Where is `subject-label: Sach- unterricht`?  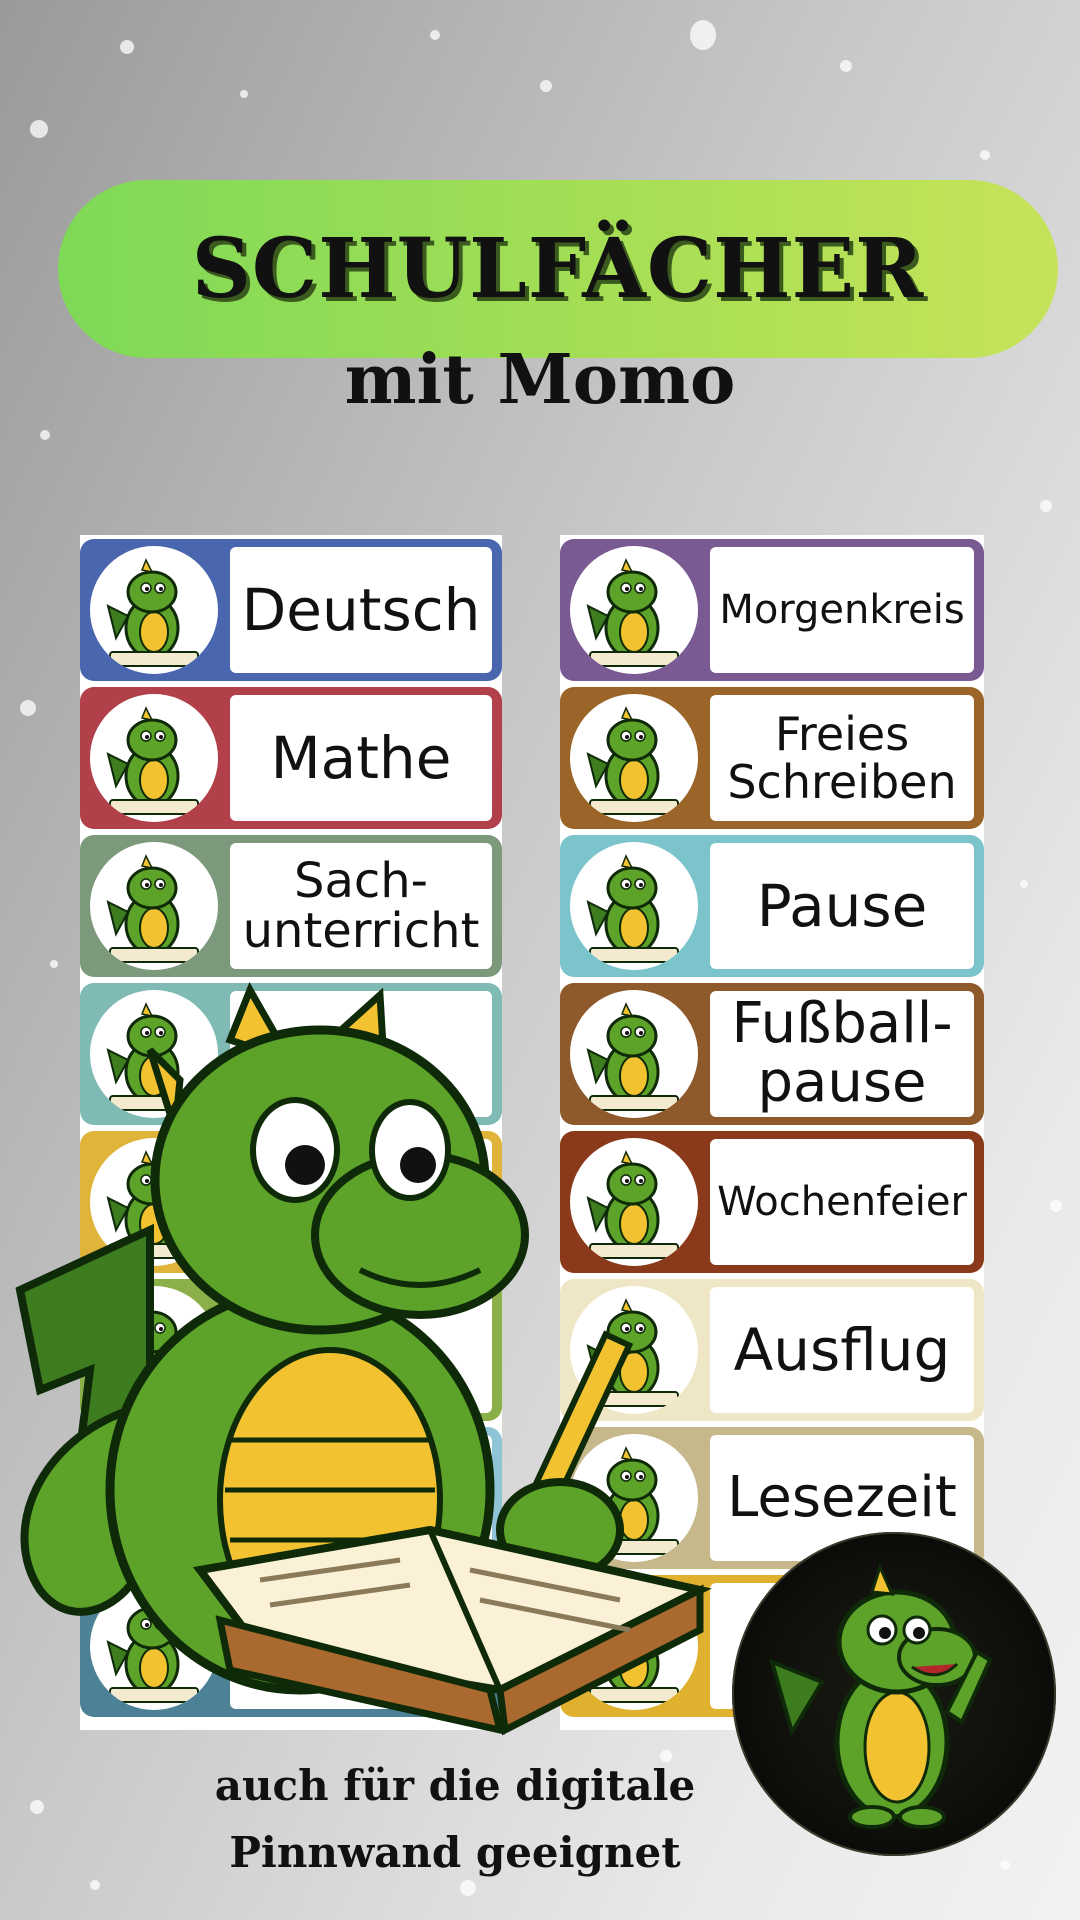 subject-label: Sach- unterricht is located at coordinates (361, 906).